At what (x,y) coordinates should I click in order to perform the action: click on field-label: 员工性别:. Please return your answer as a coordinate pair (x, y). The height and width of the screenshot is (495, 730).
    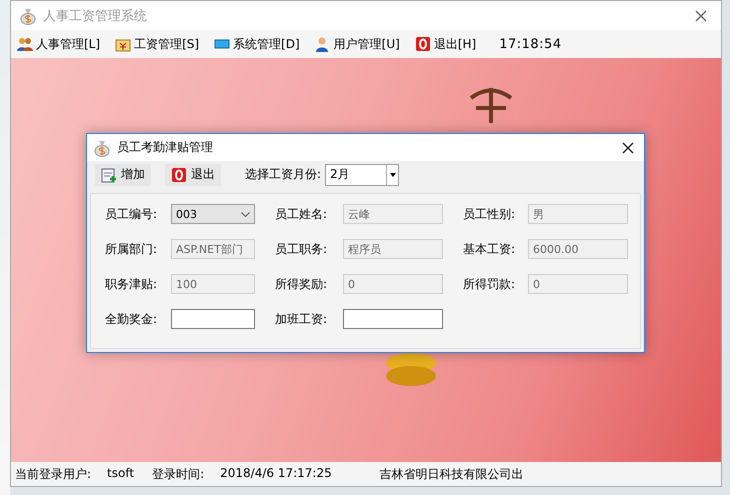
    Looking at the image, I should click on (489, 214).